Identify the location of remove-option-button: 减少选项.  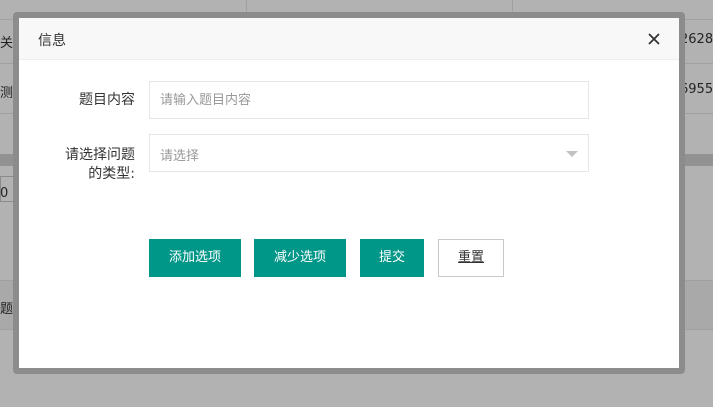
(300, 258).